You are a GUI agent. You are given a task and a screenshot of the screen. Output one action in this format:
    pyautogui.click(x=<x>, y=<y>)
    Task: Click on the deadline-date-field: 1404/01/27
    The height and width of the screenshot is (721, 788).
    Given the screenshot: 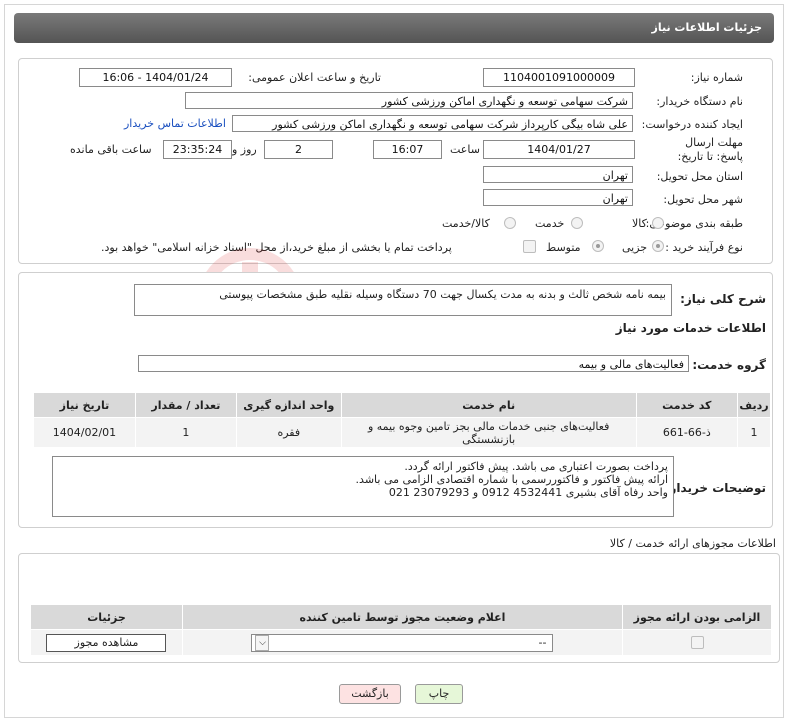 What is the action you would take?
    pyautogui.click(x=559, y=149)
    